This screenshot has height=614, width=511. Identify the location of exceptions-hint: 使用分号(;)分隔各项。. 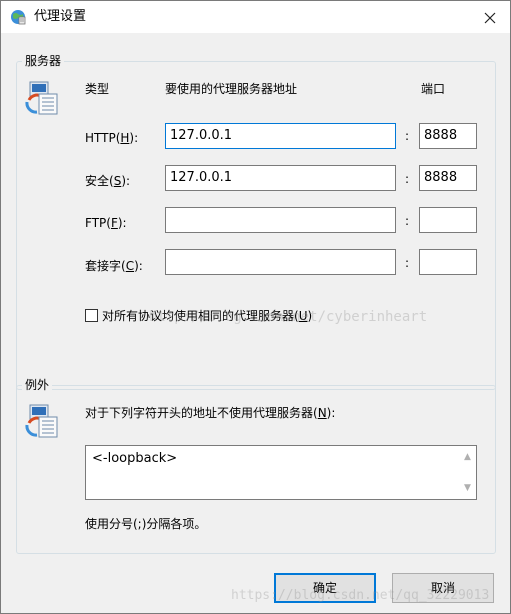
(146, 524).